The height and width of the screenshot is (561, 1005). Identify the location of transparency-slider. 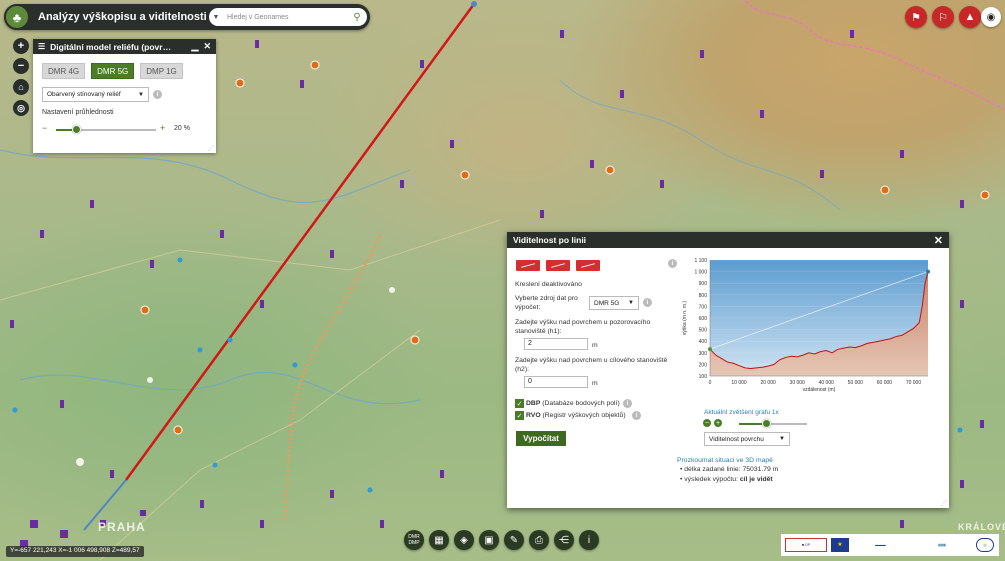
(106, 129).